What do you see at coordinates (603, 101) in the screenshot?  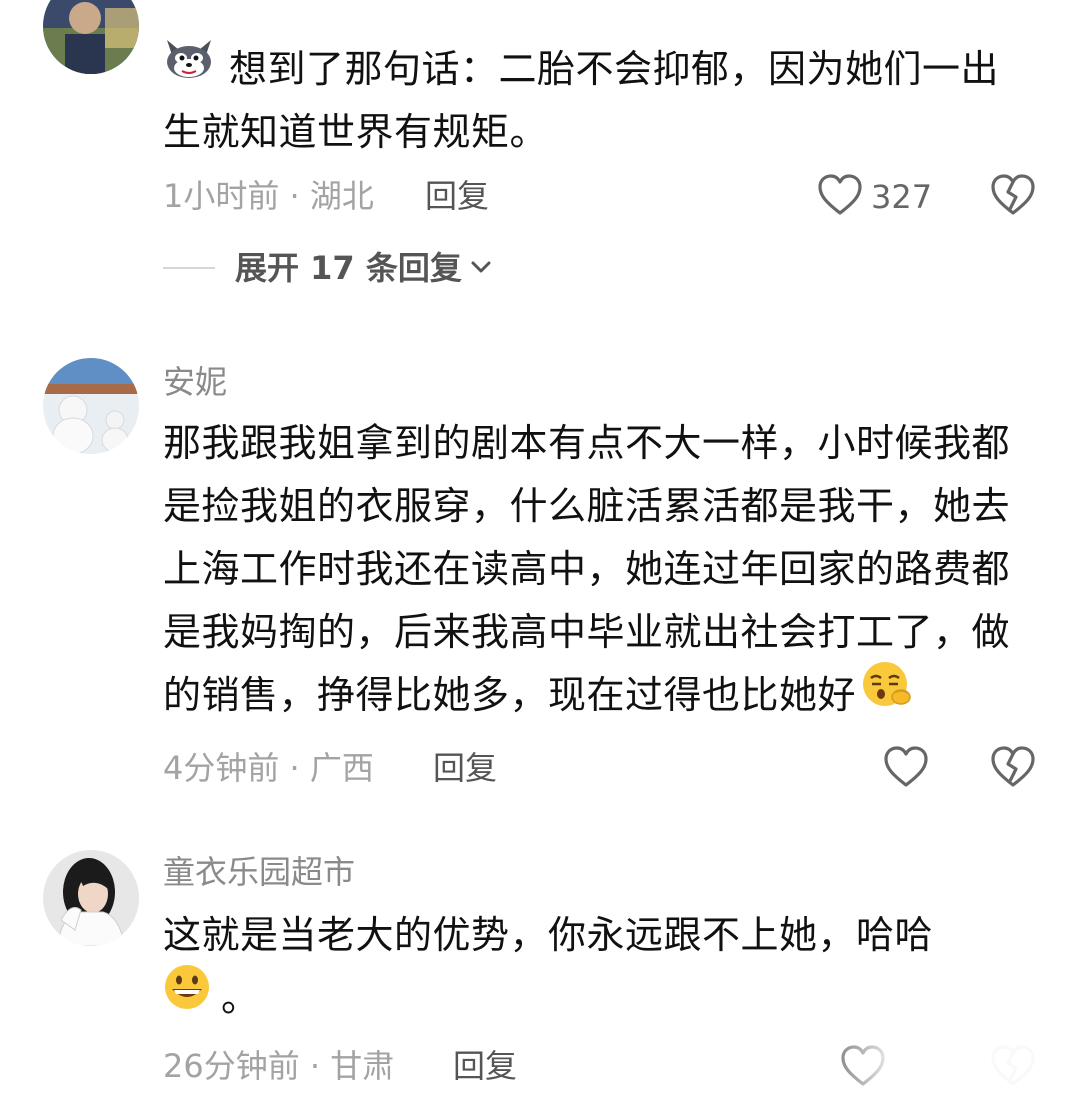 I see `comment-text: 想到了那句话：二胎不会抑郁，因为她们一出 生就知道世界有规矩。` at bounding box center [603, 101].